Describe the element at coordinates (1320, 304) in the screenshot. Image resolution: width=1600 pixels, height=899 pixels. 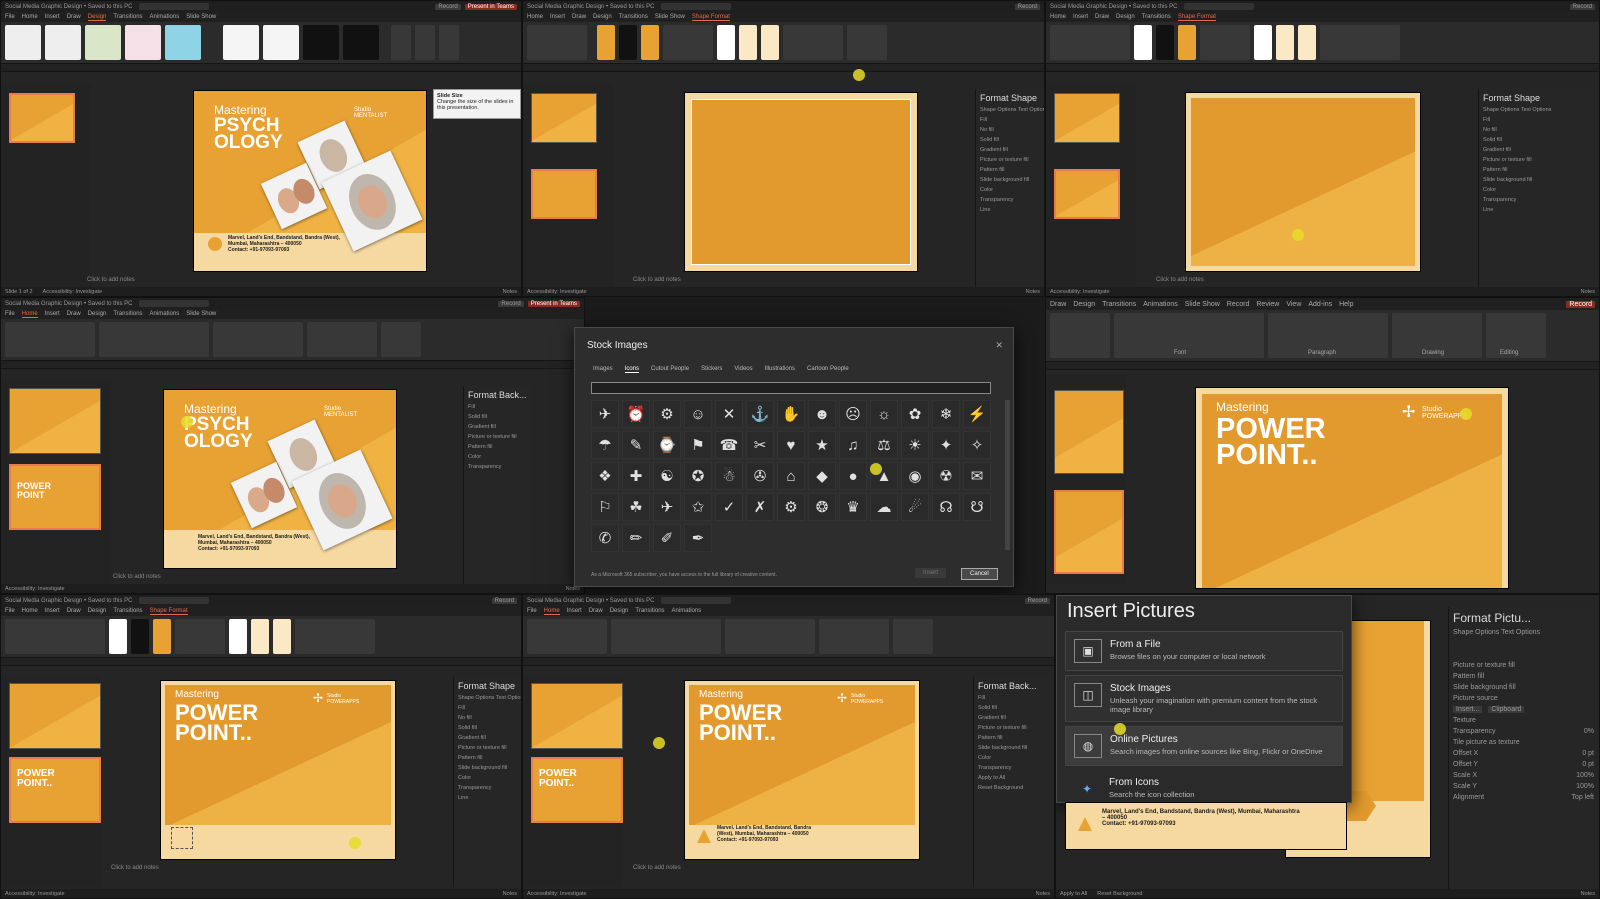
I see `tab-addins: Add-ins` at that location.